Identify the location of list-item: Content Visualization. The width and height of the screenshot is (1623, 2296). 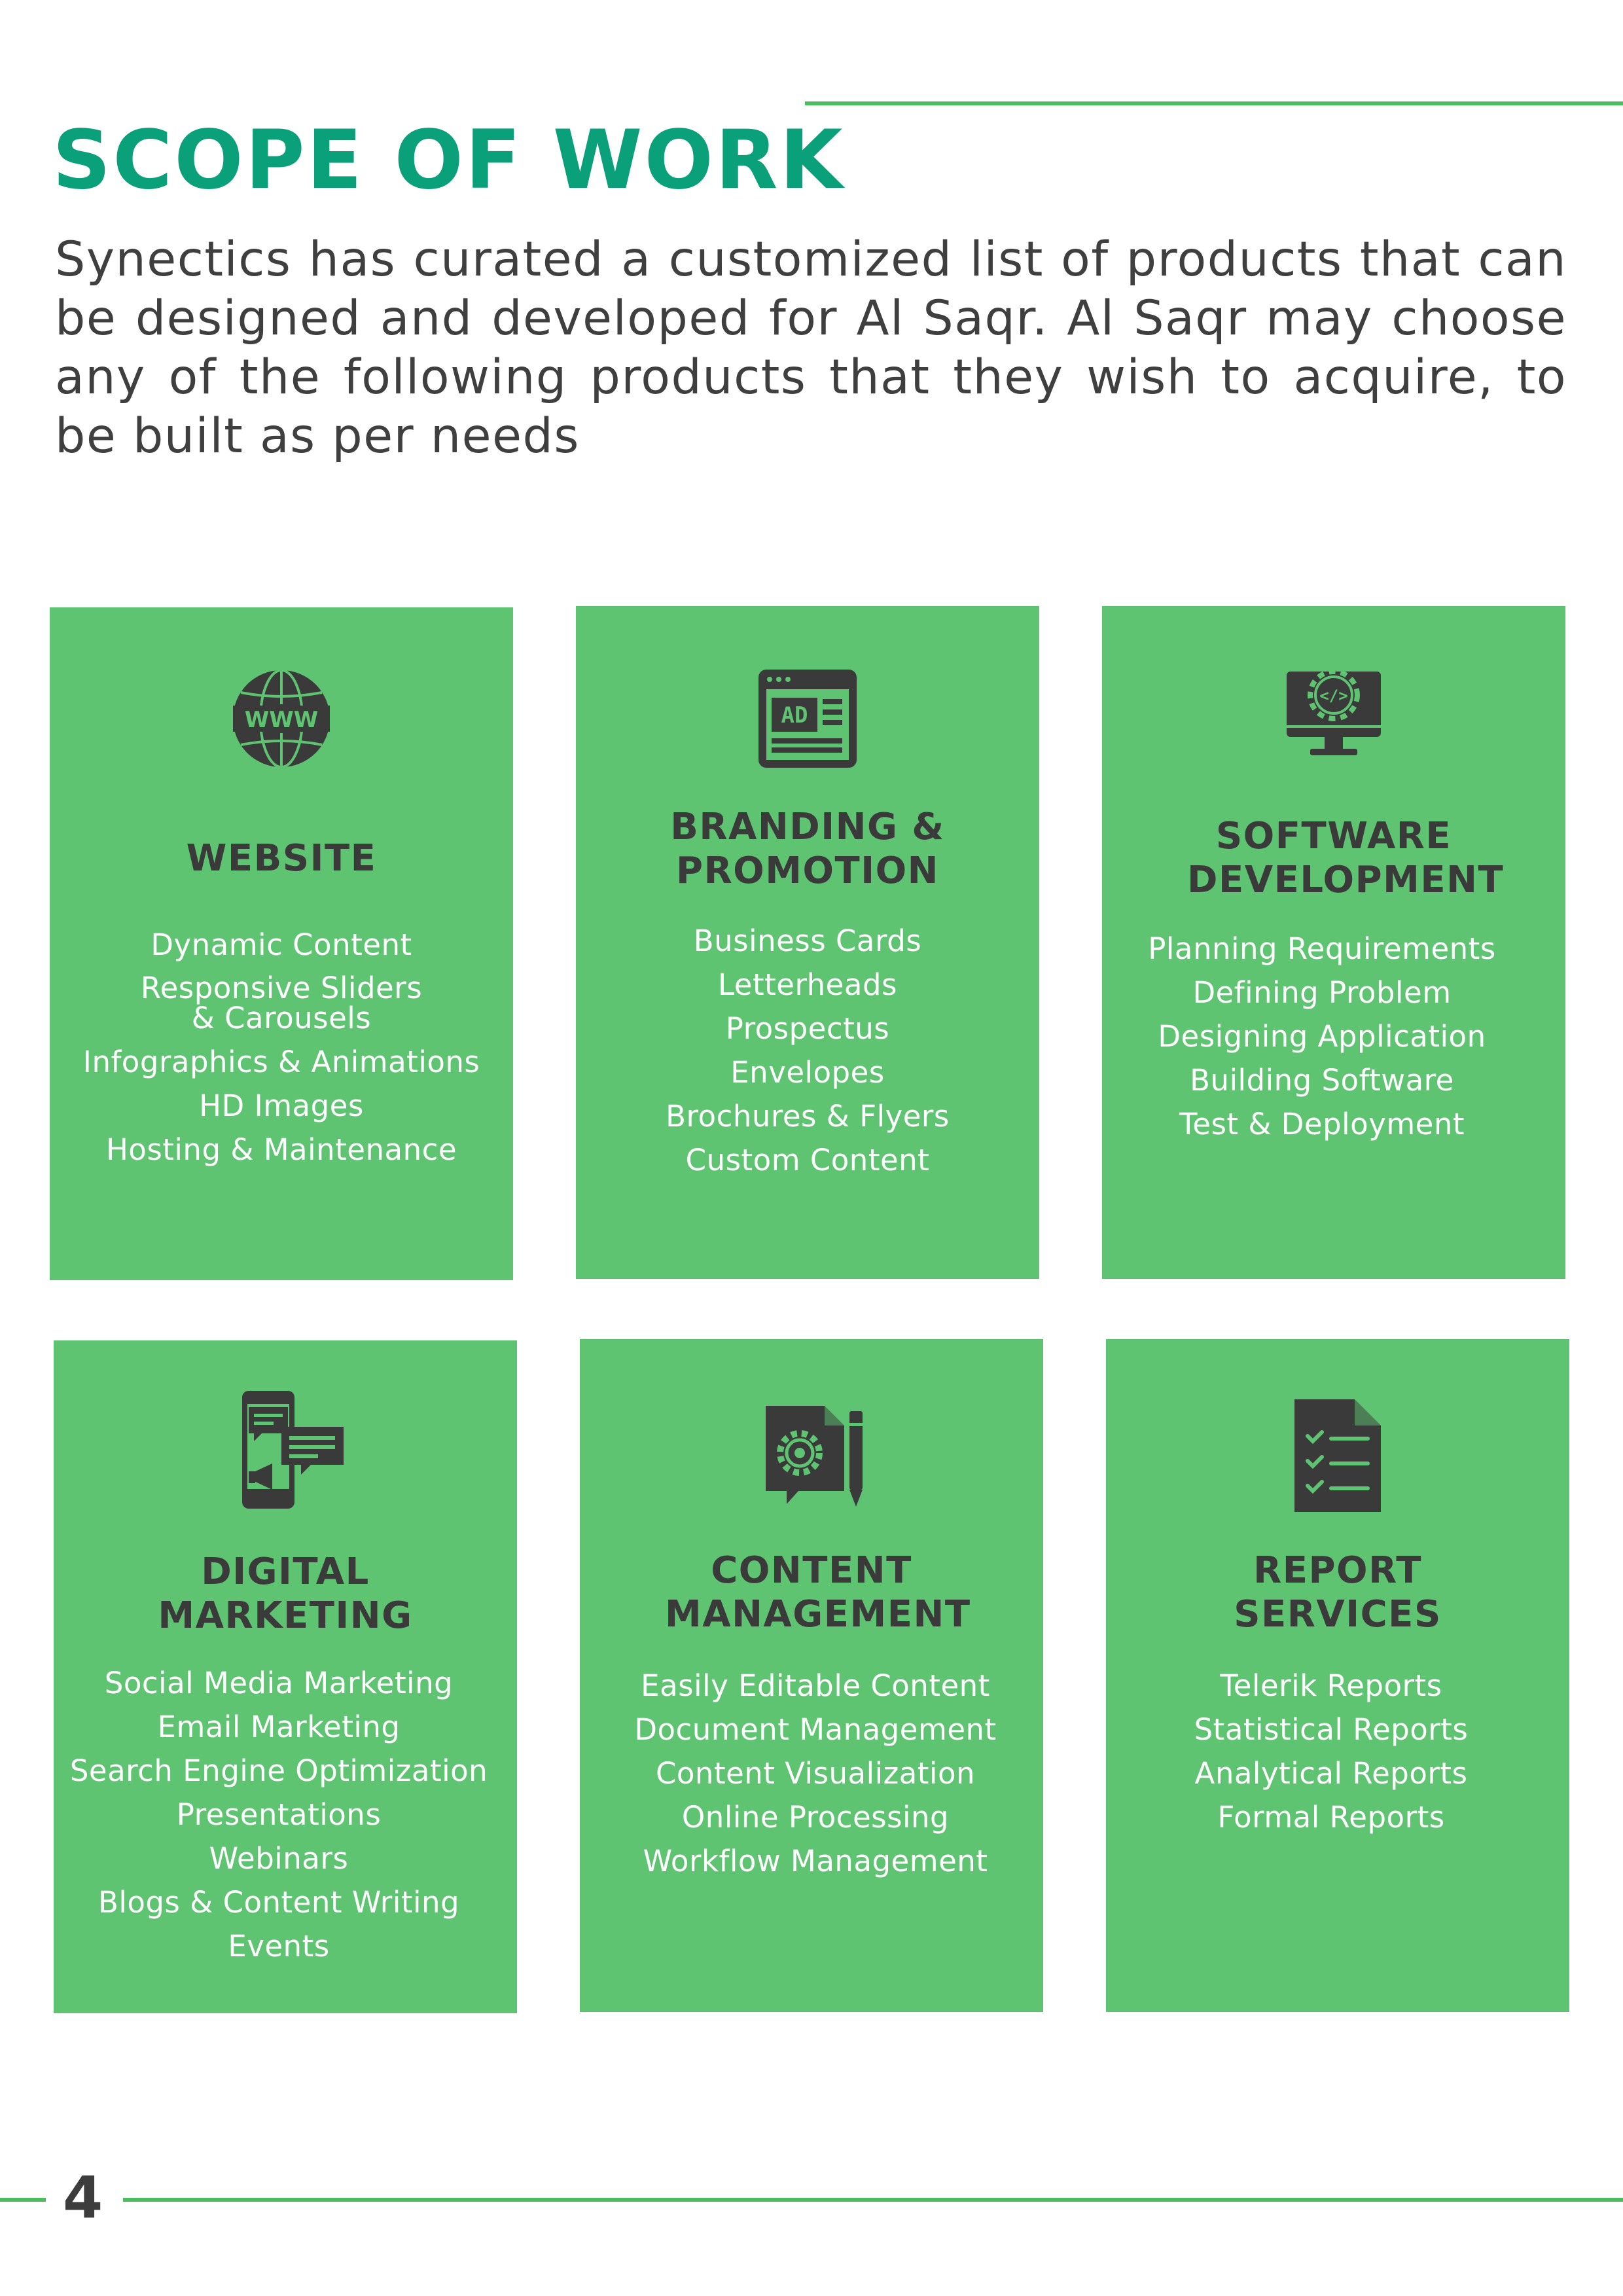
(815, 1773).